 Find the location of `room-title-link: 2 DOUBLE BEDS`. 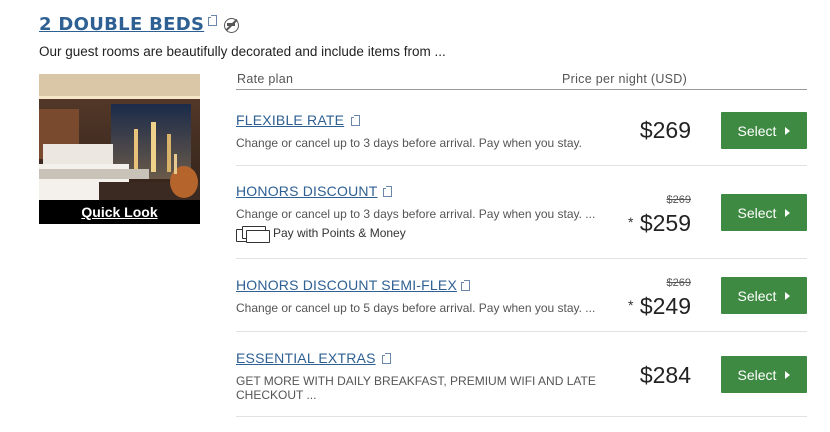

room-title-link: 2 DOUBLE BEDS is located at coordinates (121, 24).